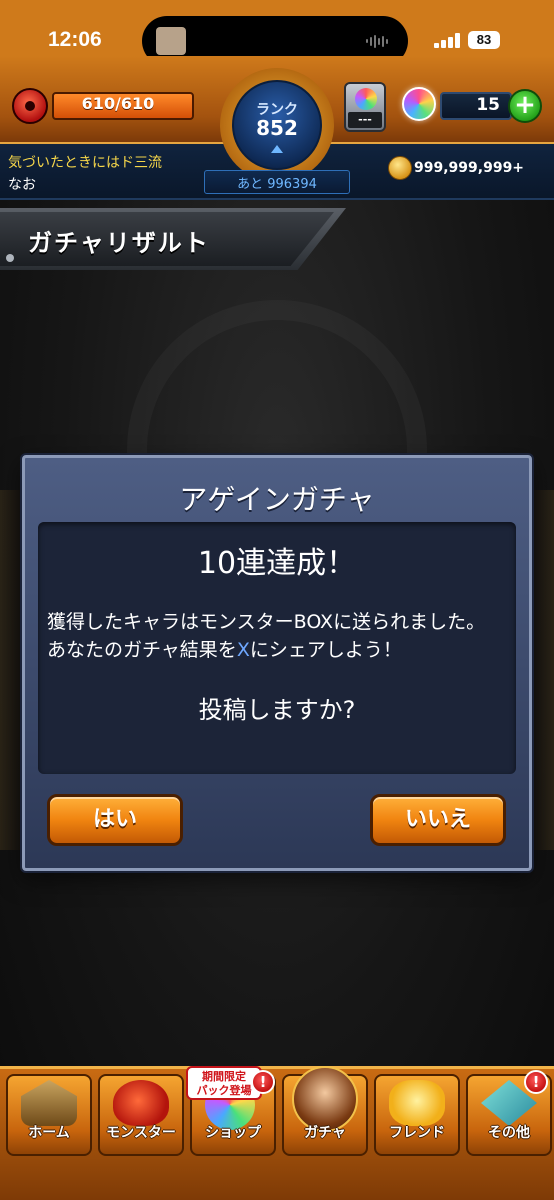  What do you see at coordinates (118, 103) in the screenshot?
I see `stamina-value: 610/610` at bounding box center [118, 103].